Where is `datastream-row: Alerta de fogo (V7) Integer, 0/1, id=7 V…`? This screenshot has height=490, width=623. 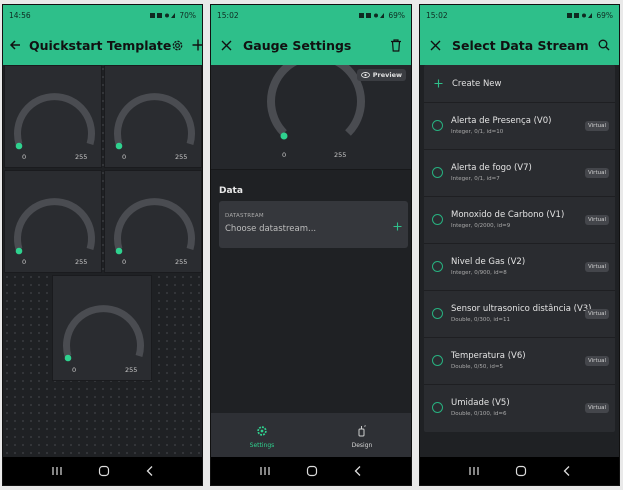
datastream-row: Alerta de fogo (V7) Integer, 0/1, id=7 V… is located at coordinates (519, 173).